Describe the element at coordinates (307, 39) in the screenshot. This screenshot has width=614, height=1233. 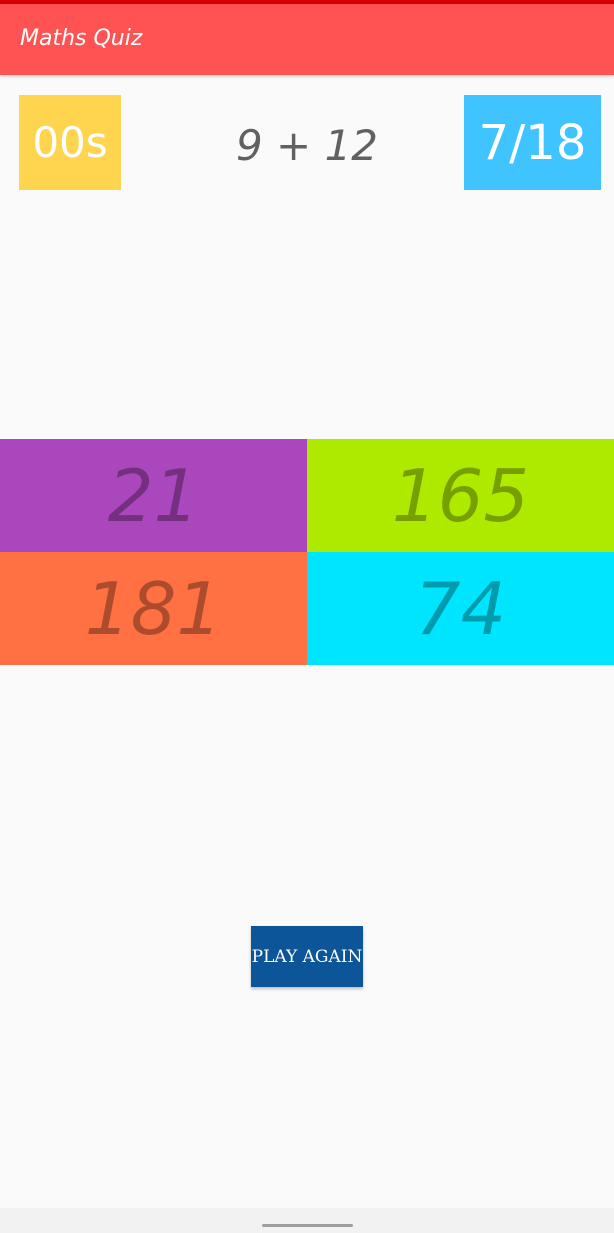
I see `app-bar: Maths Quiz` at that location.